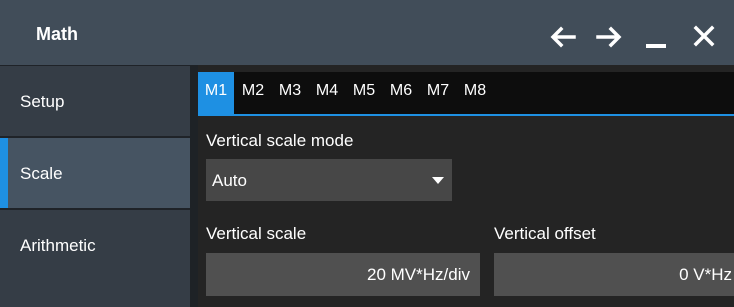  Describe the element at coordinates (705, 274) in the screenshot. I see `vertical-offset-value: 0 V*Hz` at that location.